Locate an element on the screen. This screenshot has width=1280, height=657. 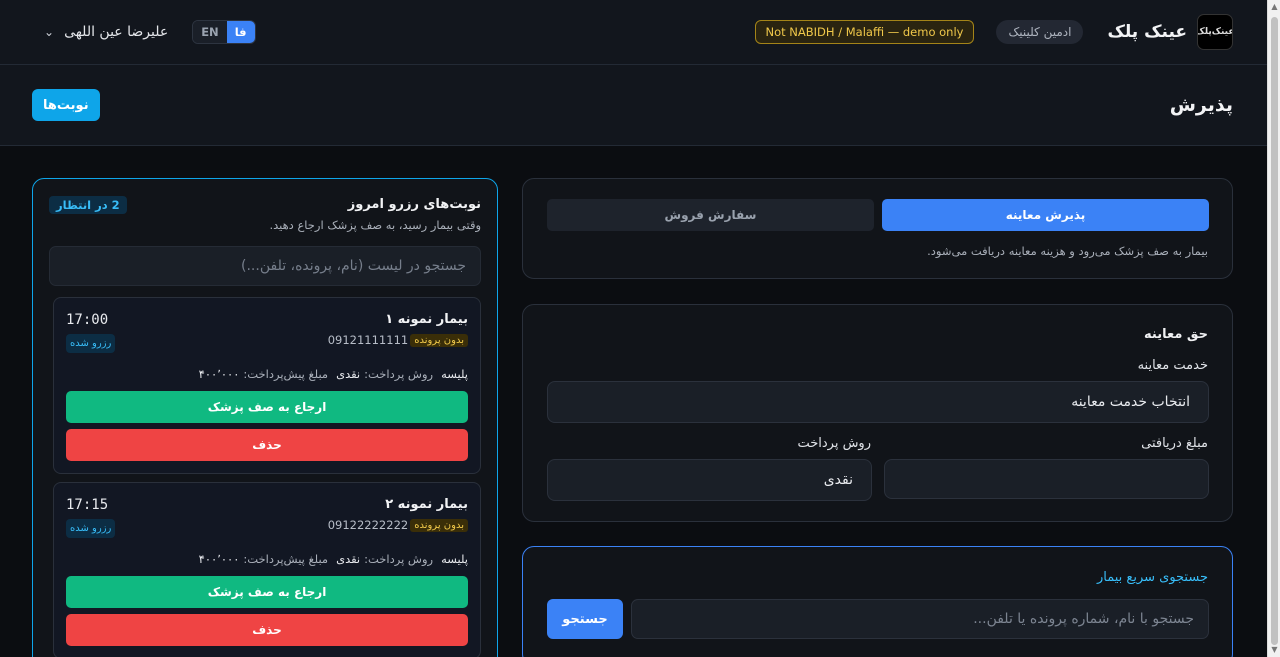
scroll-down-icon: ▼ is located at coordinates (1274, 650).